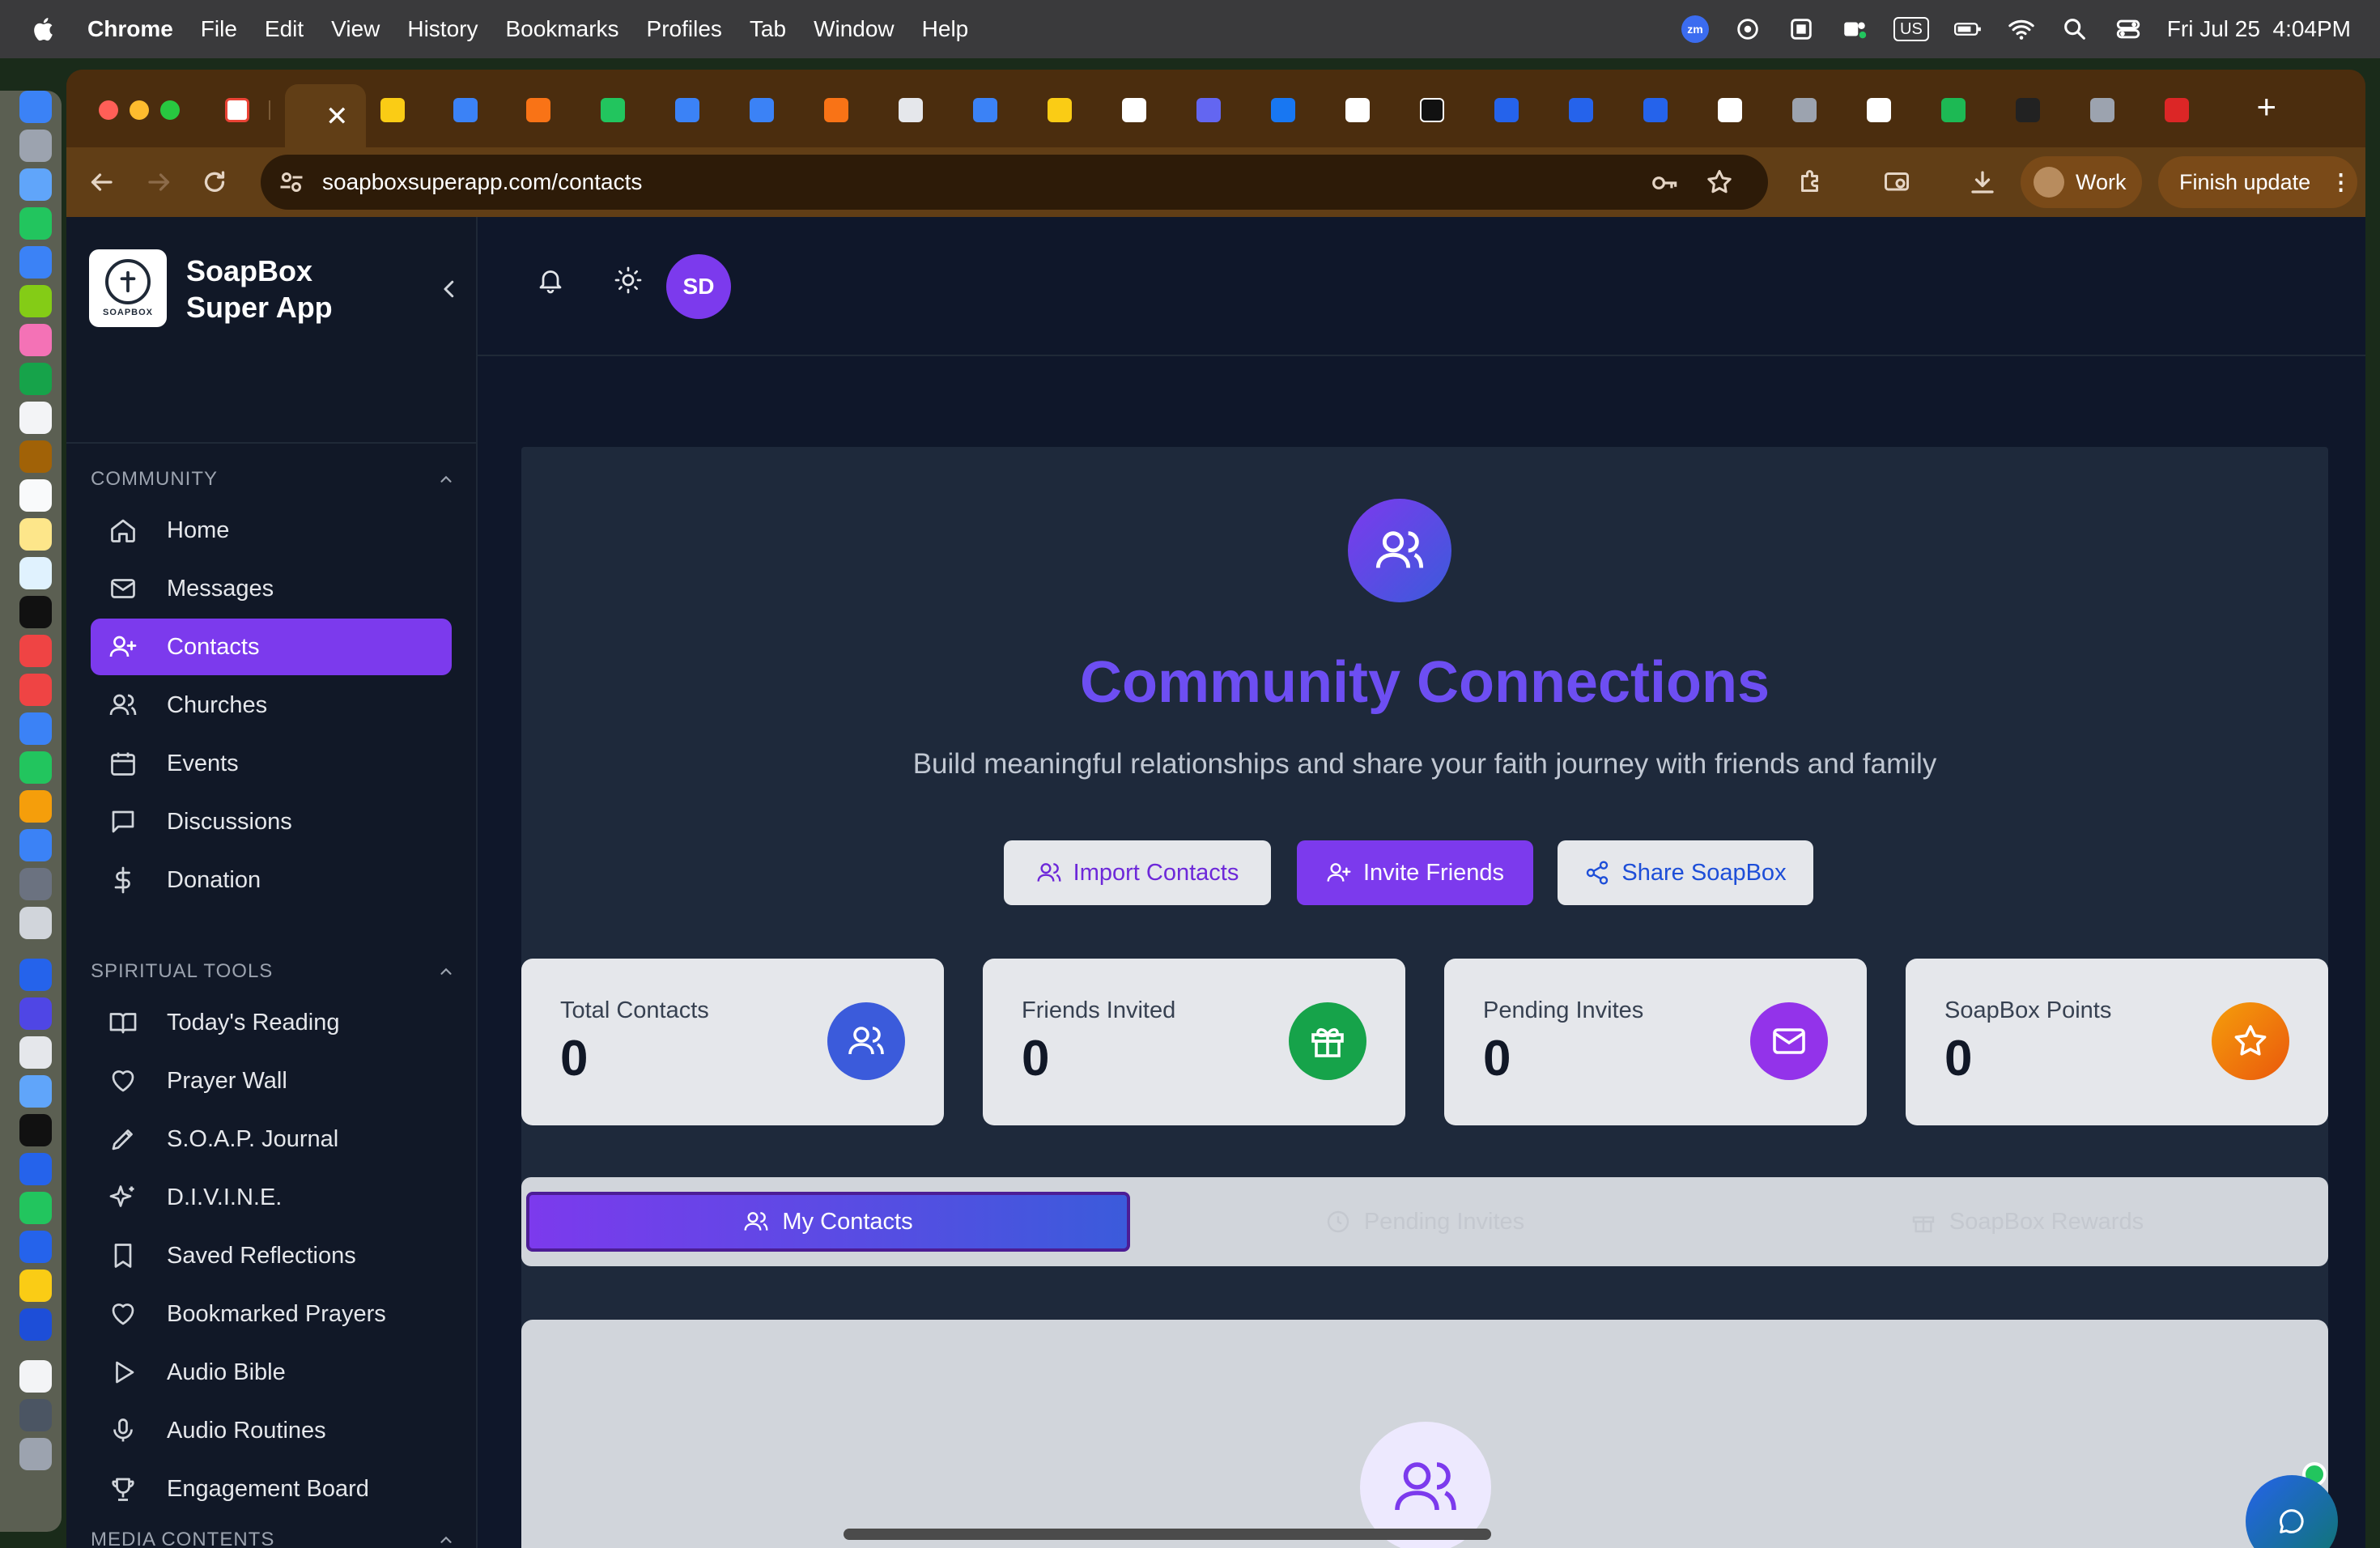  What do you see at coordinates (35, 146) in the screenshot?
I see `launchpad-dock-icon` at bounding box center [35, 146].